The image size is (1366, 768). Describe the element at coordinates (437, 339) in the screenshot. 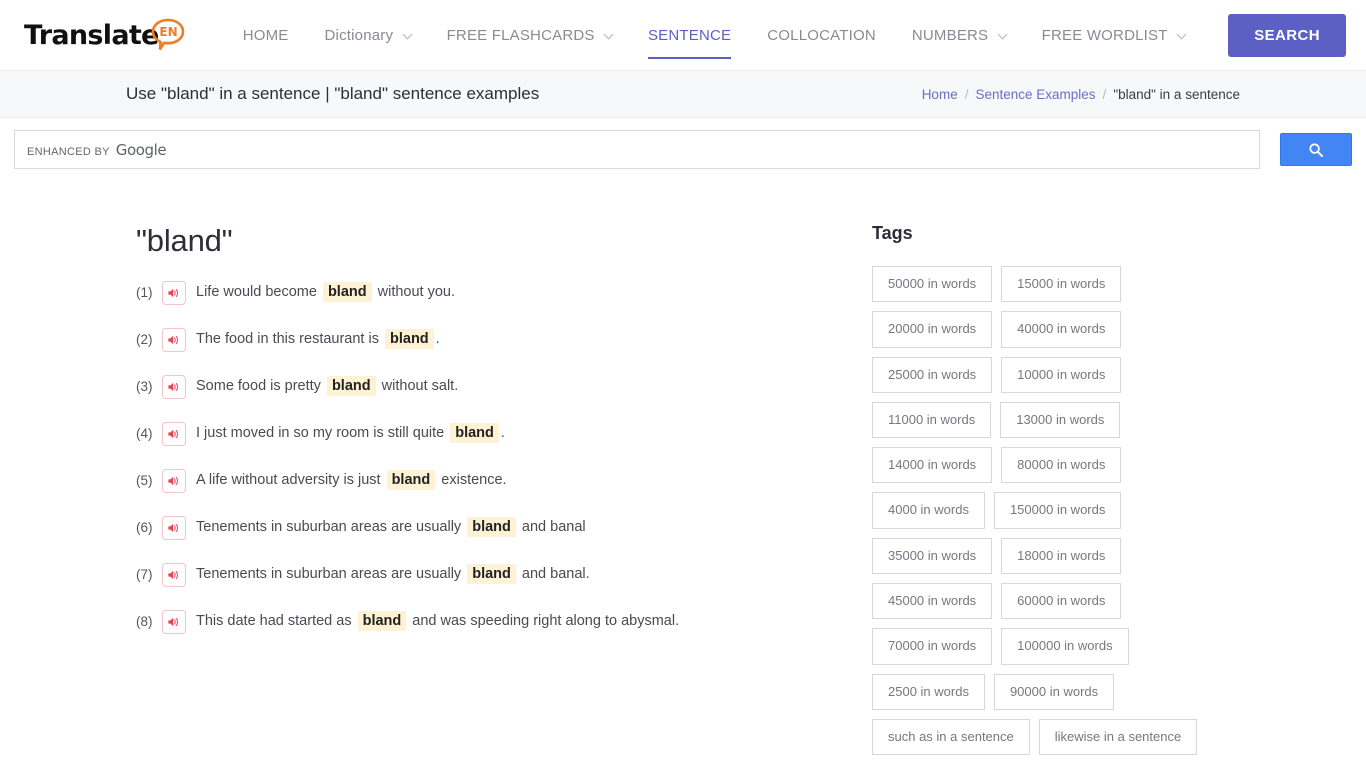

I see `sentence-text-after: .` at that location.